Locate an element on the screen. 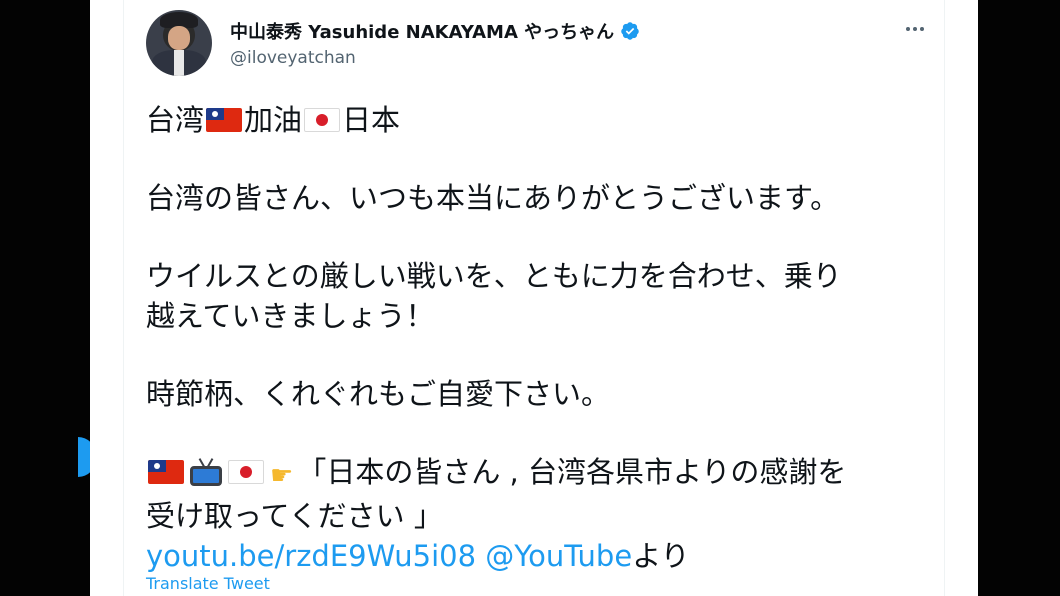 This screenshot has height=596, width=1060. author-name-row: 中山泰秀 Yasuhide NAKAYAMA やっちゃん is located at coordinates (435, 31).